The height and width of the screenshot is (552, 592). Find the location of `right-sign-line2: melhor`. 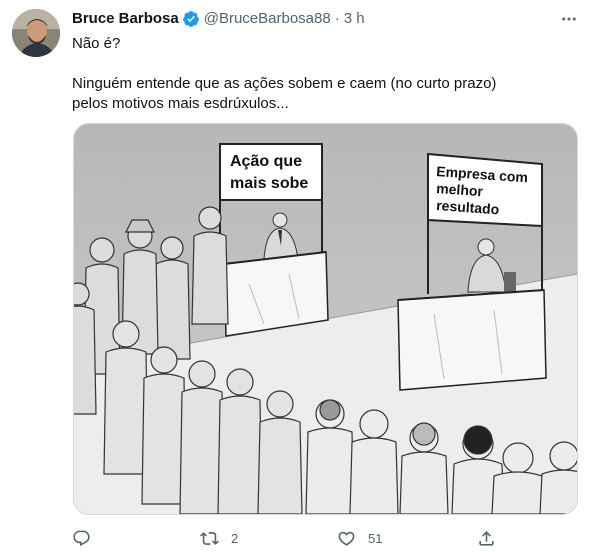

right-sign-line2: melhor is located at coordinates (460, 189).